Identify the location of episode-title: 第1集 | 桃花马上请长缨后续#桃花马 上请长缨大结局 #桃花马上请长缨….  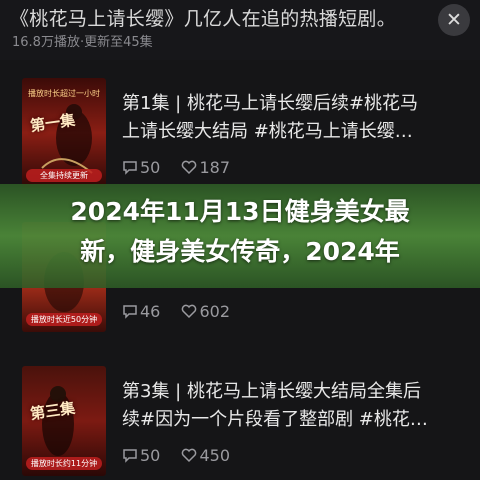
(287, 118).